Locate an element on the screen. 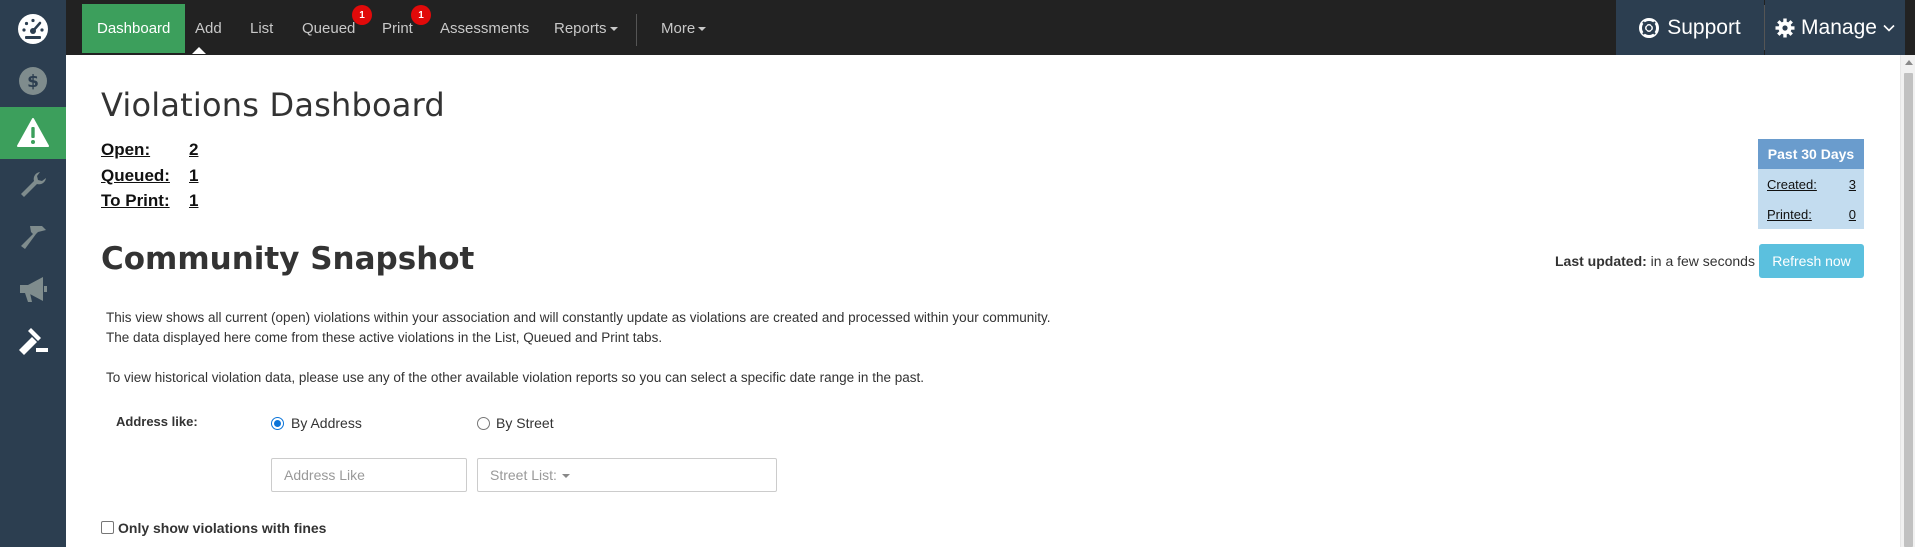 This screenshot has width=1915, height=547. manage-button: Manage is located at coordinates (1835, 27).